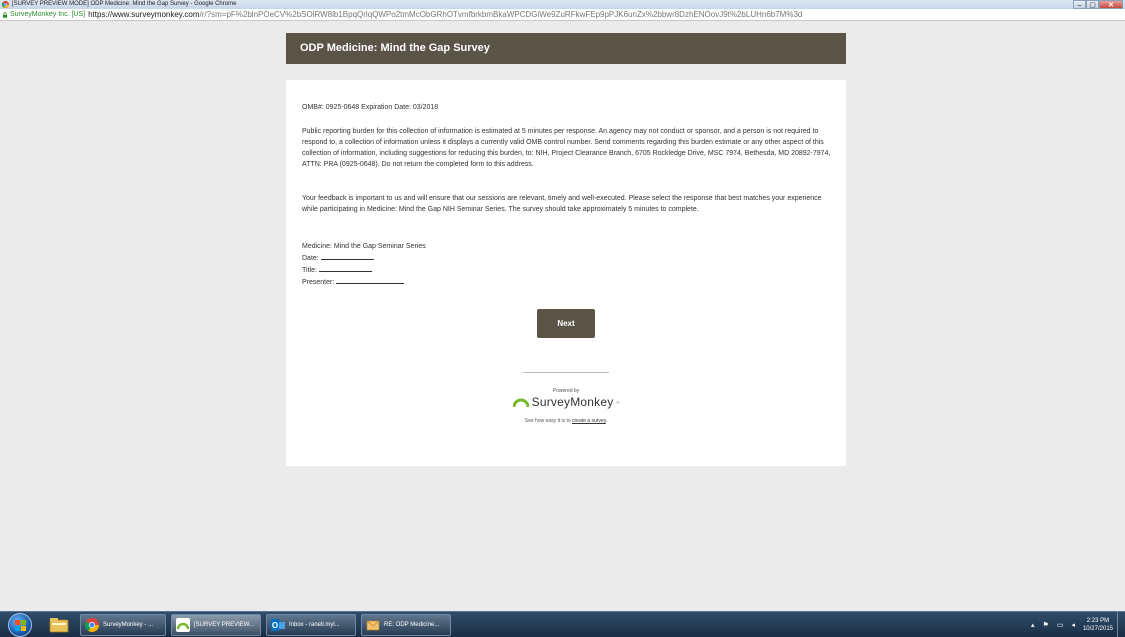  I want to click on series-title: Medicine: Mind the Gap Seminar Series, so click(364, 246).